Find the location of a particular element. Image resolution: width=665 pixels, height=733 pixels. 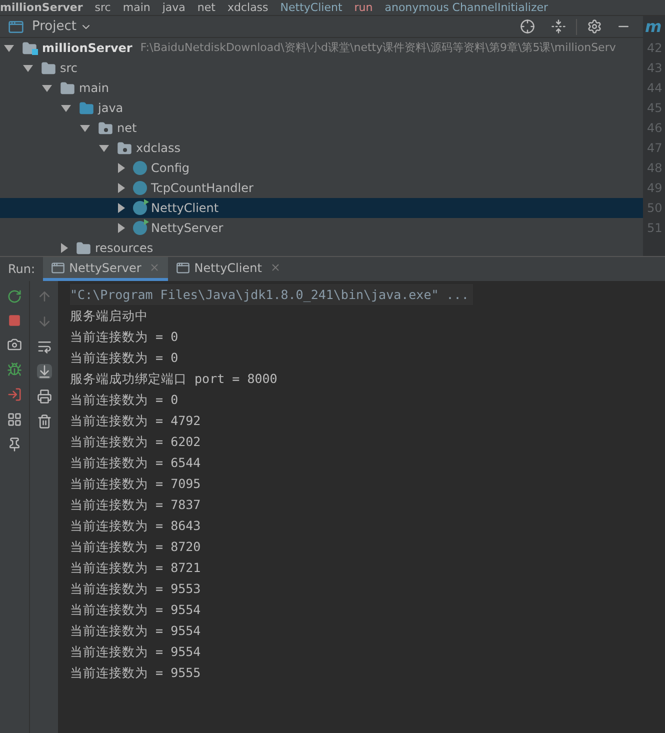

run-tab: NettyServer is located at coordinates (105, 269).